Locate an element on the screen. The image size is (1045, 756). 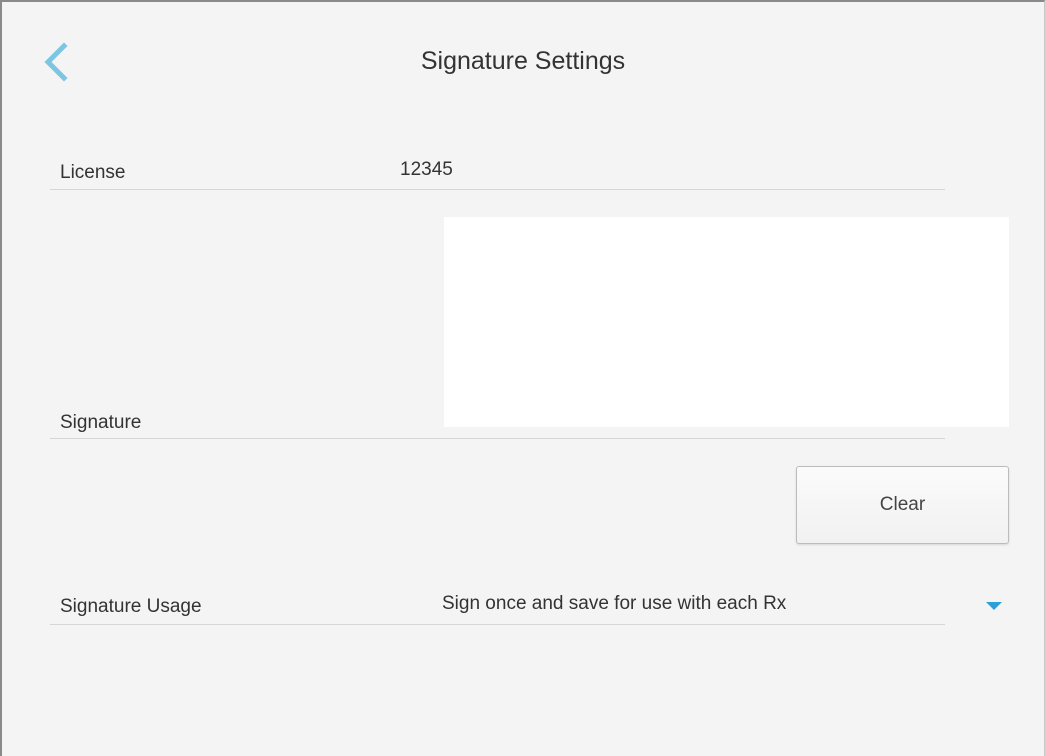
clear-button: Clear is located at coordinates (902, 505).